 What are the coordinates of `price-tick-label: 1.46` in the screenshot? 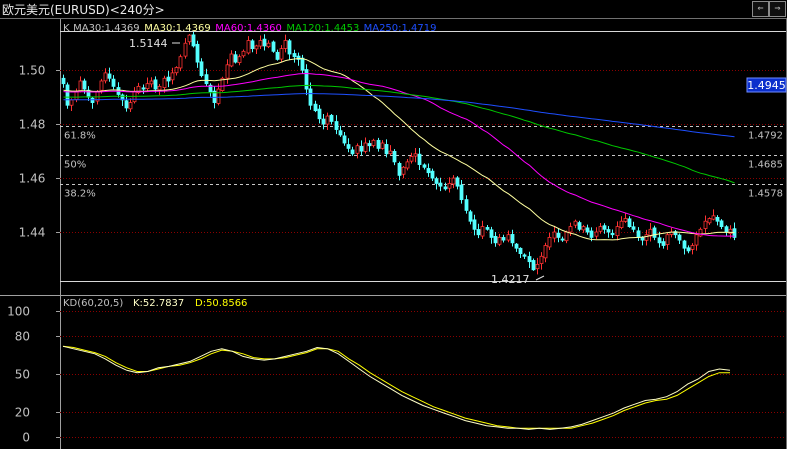 It's located at (32, 179).